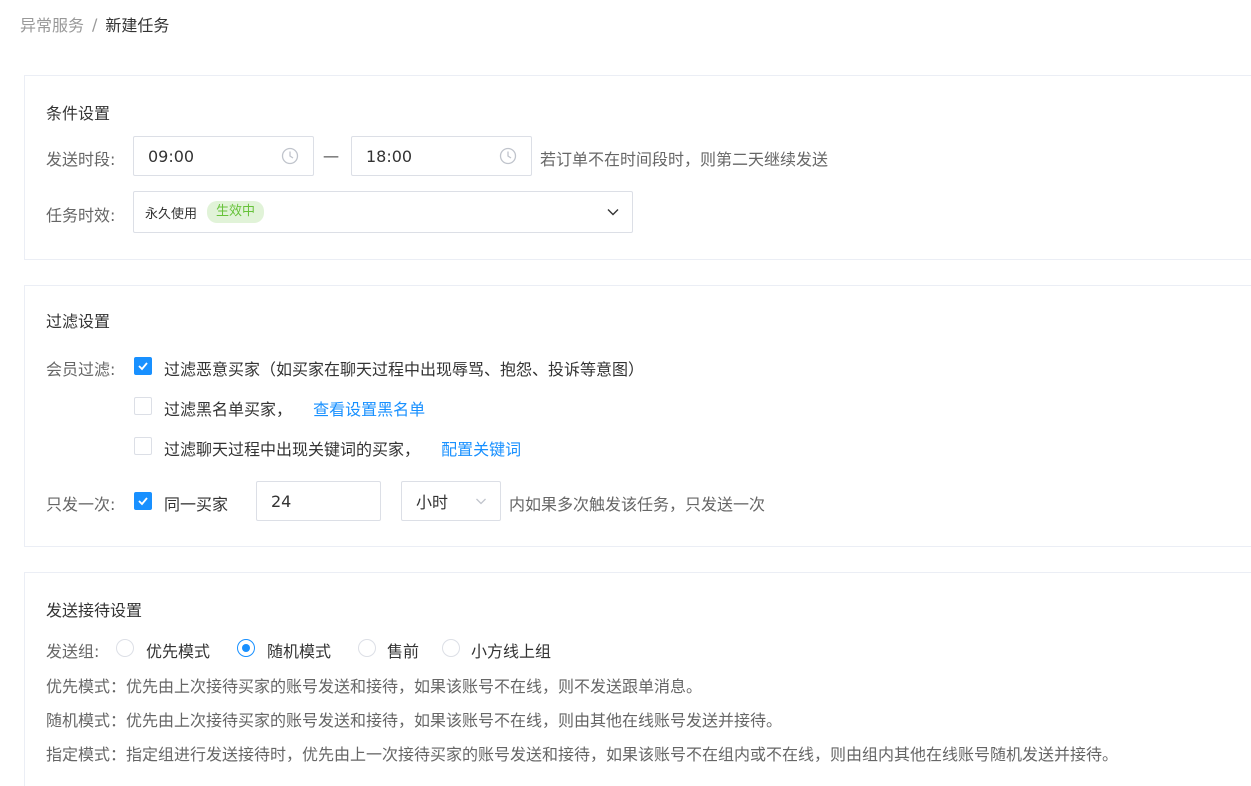 The width and height of the screenshot is (1251, 786). Describe the element at coordinates (403, 650) in the screenshot. I see `presale-label: 售前` at that location.